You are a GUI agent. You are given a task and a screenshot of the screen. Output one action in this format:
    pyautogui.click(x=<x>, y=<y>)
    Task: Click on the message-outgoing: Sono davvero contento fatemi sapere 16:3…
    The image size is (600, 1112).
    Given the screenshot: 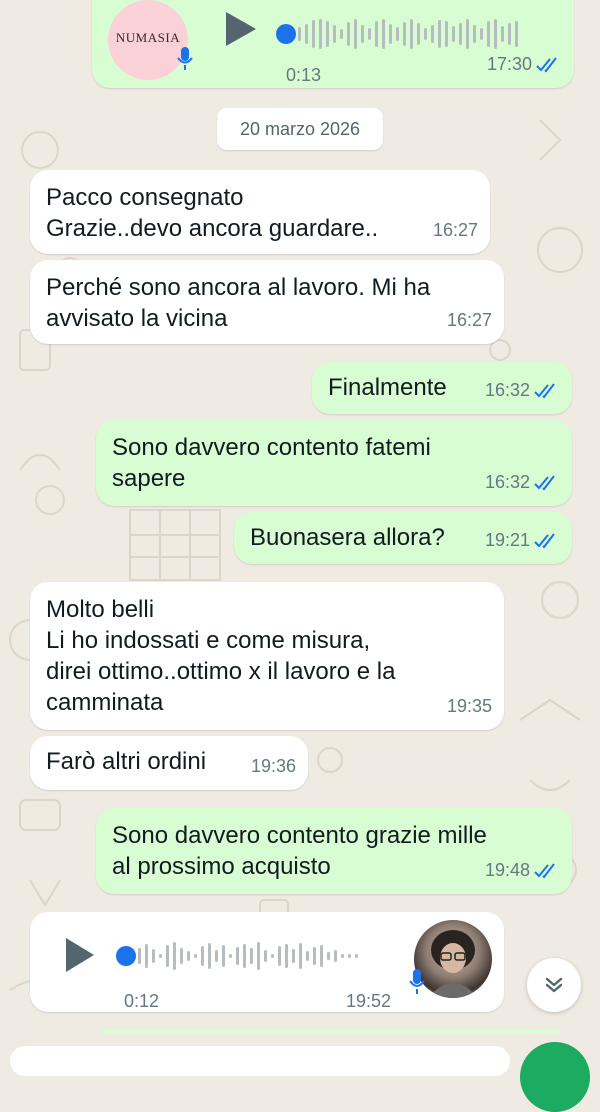 What is the action you would take?
    pyautogui.click(x=334, y=463)
    